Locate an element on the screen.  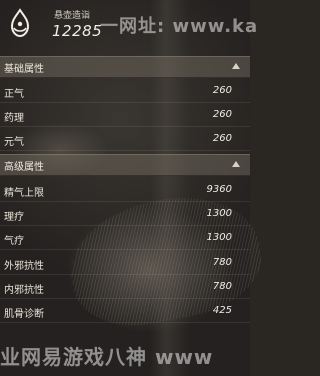
skill-score: 12285 is located at coordinates (77, 31).